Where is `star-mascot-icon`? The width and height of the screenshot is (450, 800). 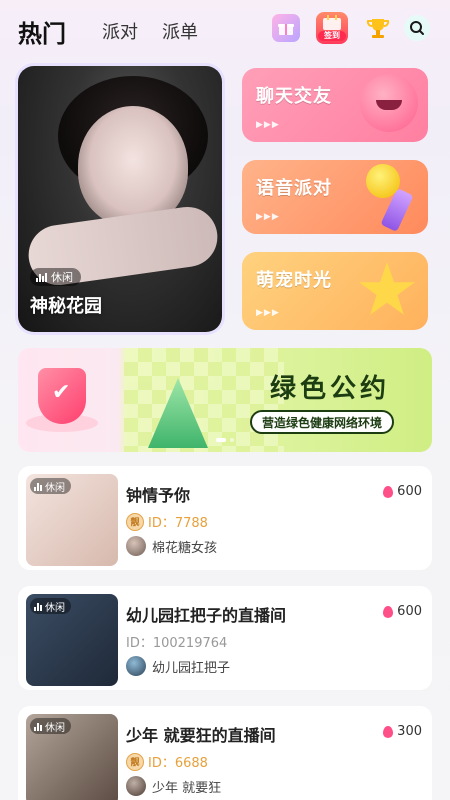 star-mascot-icon is located at coordinates (387, 288).